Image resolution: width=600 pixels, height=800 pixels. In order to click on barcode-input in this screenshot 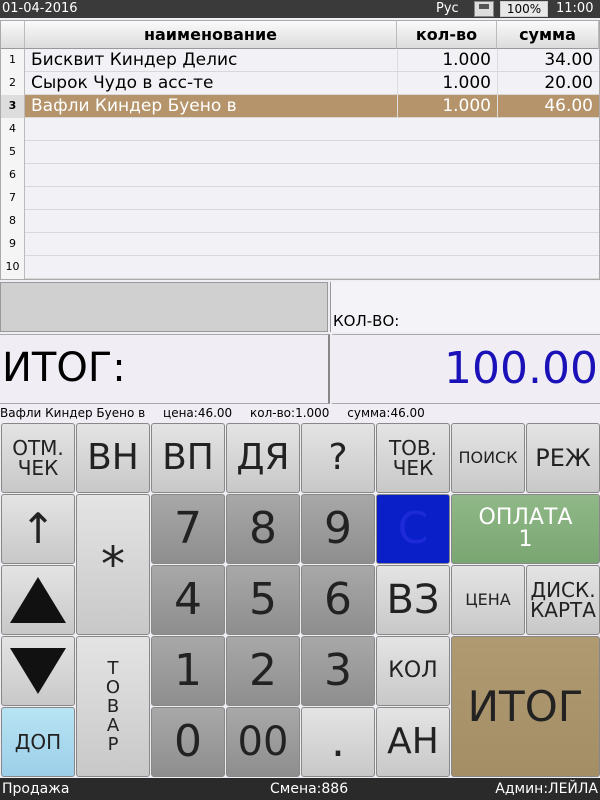, I will do `click(164, 307)`.